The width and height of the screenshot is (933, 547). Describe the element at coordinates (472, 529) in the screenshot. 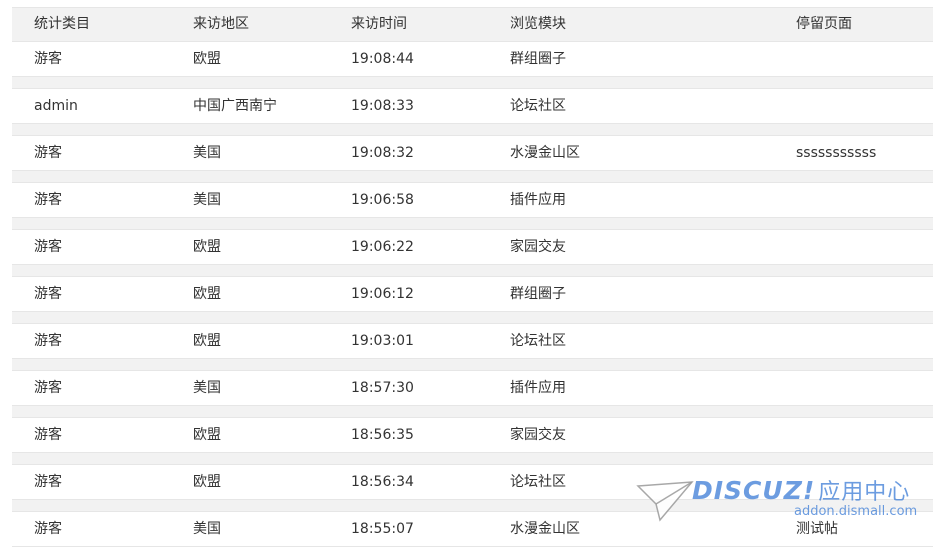

I see `table-row: 游客 美国 18:55:07 水漫金山区 测试帖` at that location.